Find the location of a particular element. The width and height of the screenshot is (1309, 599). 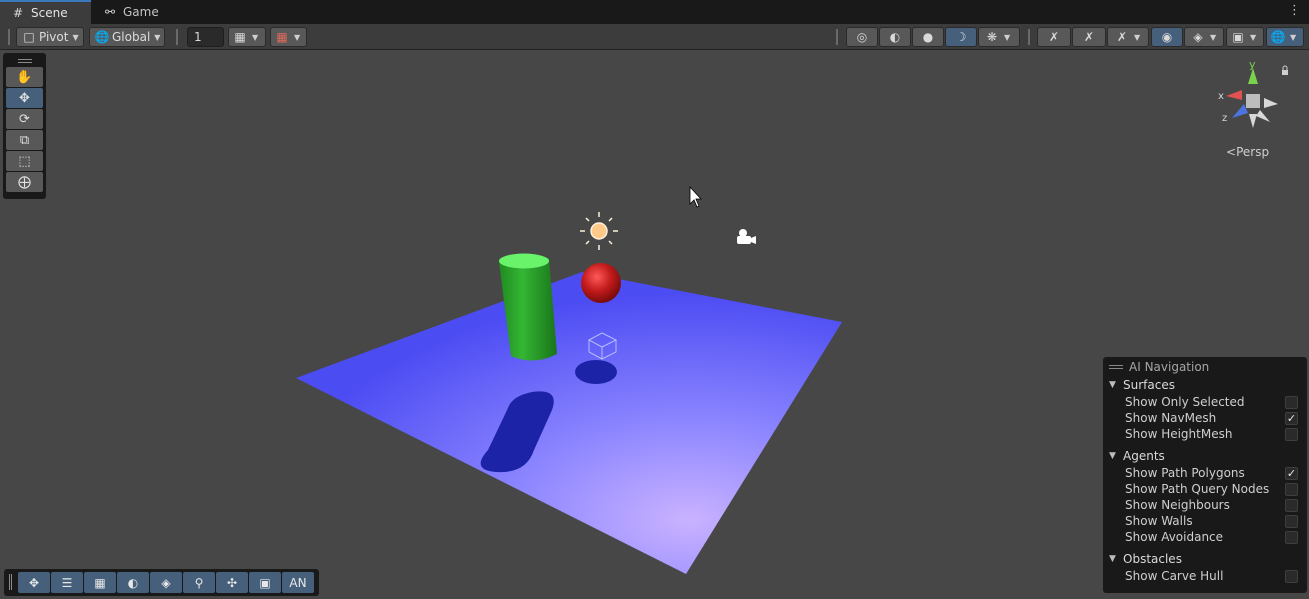

camera-overlay-button: ▣ is located at coordinates (265, 582).